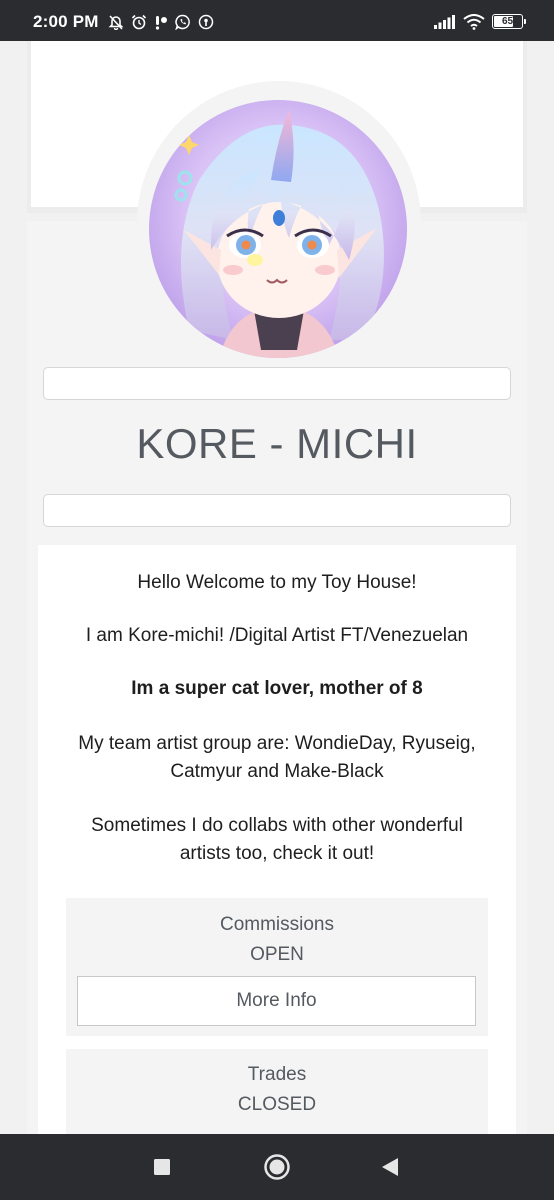 This screenshot has width=554, height=1200. What do you see at coordinates (277, 771) in the screenshot?
I see `bio-line-team-2: Catmyur and Make-Black` at bounding box center [277, 771].